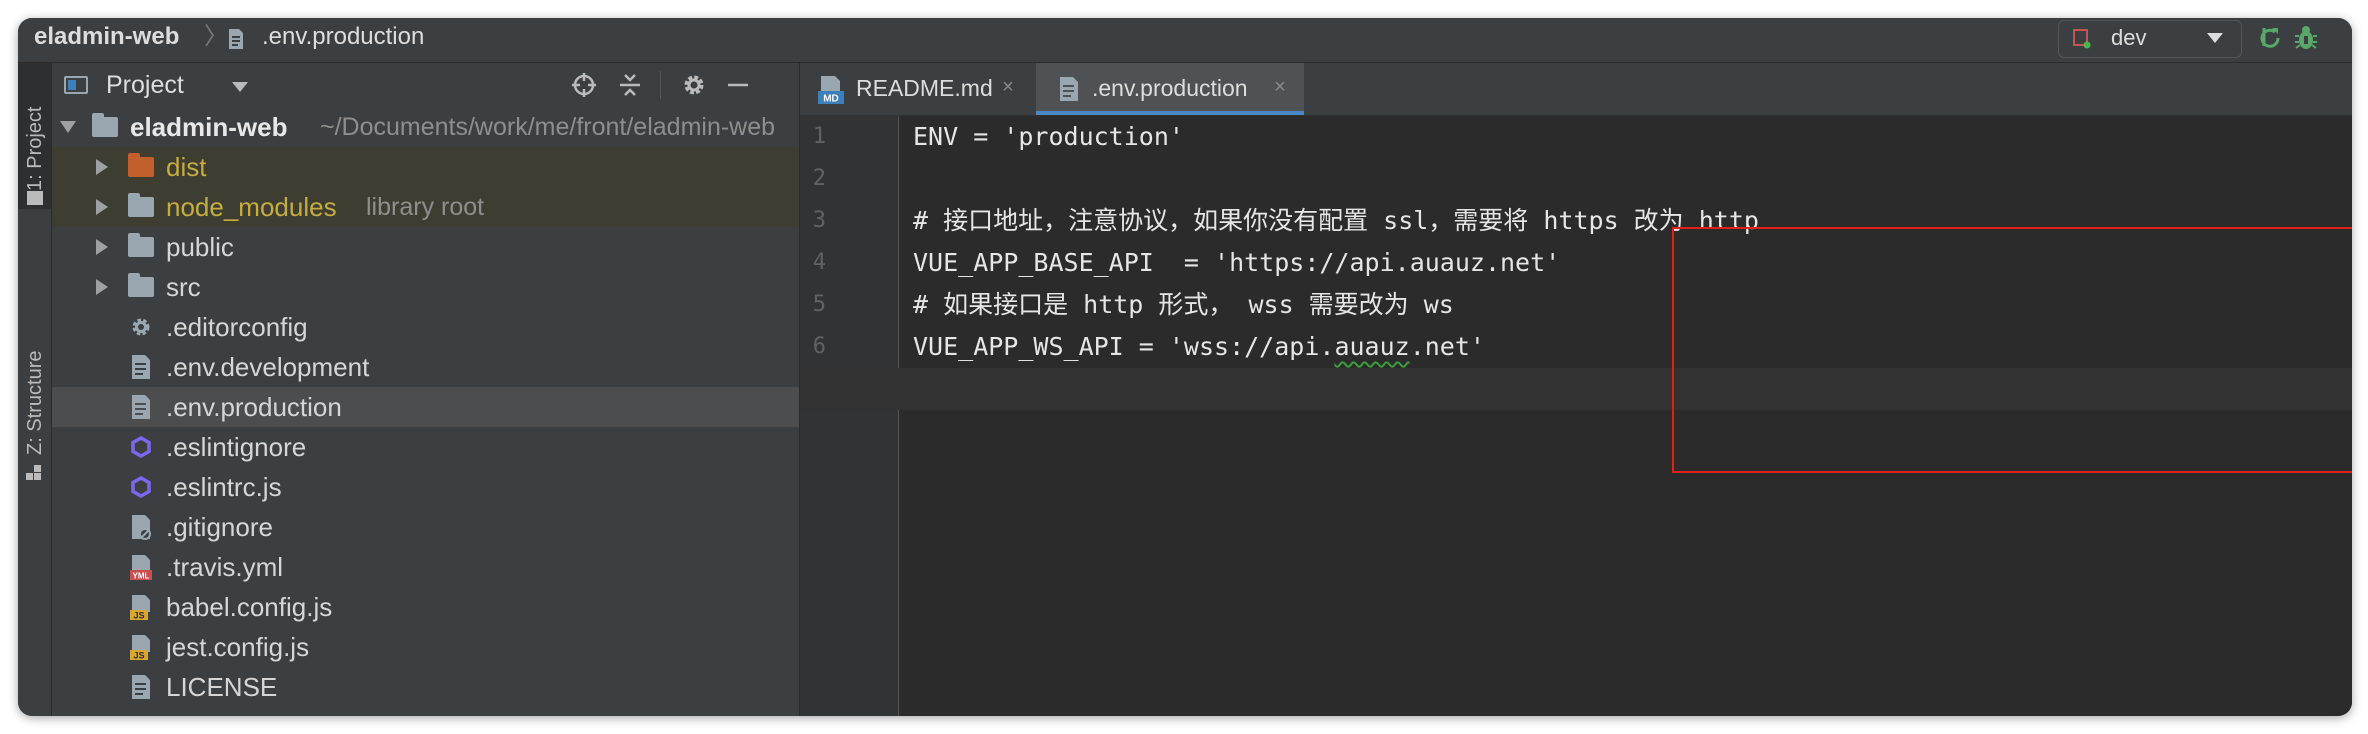  I want to click on tool-window-strip: 1: Project Z: Structure, so click(35, 389).